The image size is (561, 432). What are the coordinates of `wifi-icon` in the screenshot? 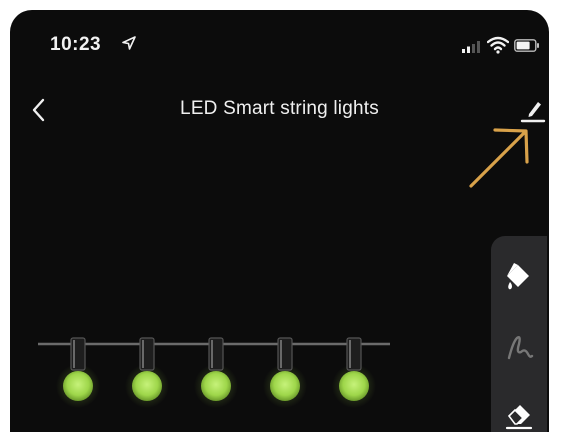 It's located at (498, 45).